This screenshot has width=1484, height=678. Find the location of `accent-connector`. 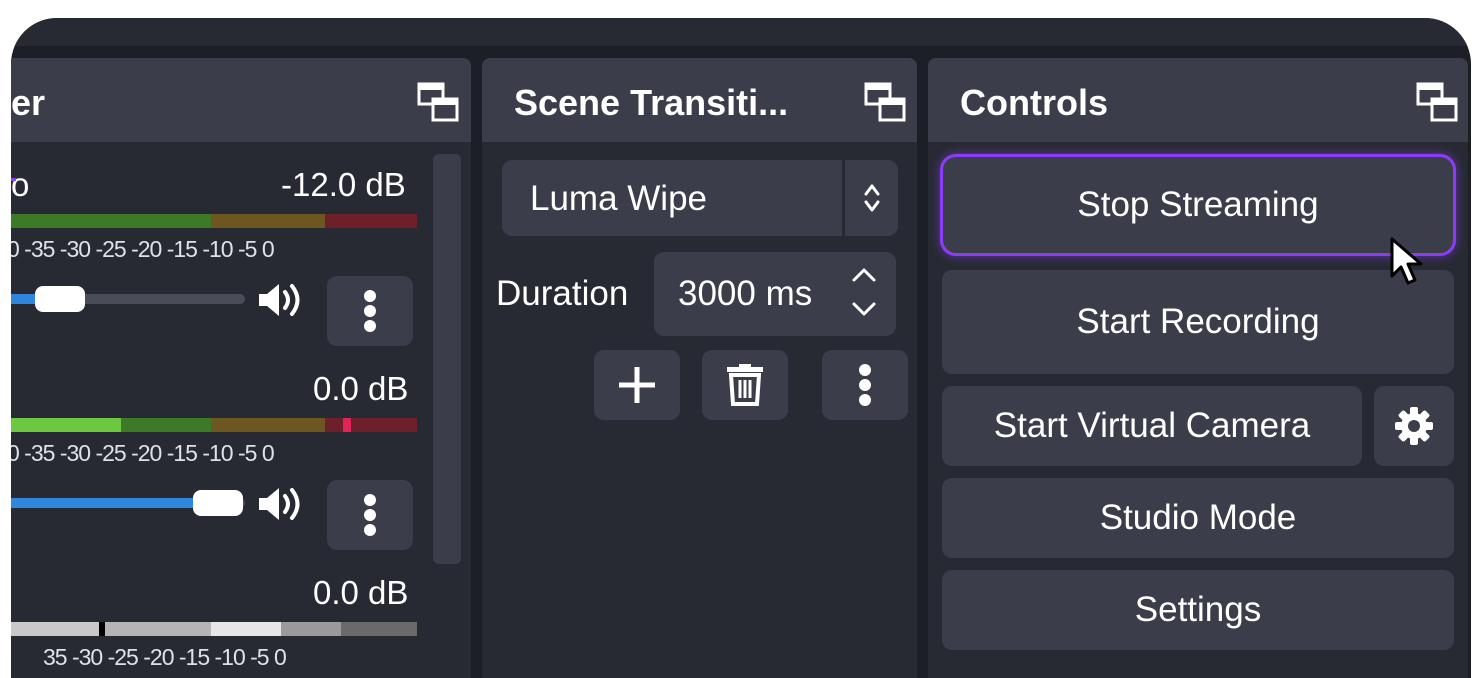

accent-connector is located at coordinates (13, 179).